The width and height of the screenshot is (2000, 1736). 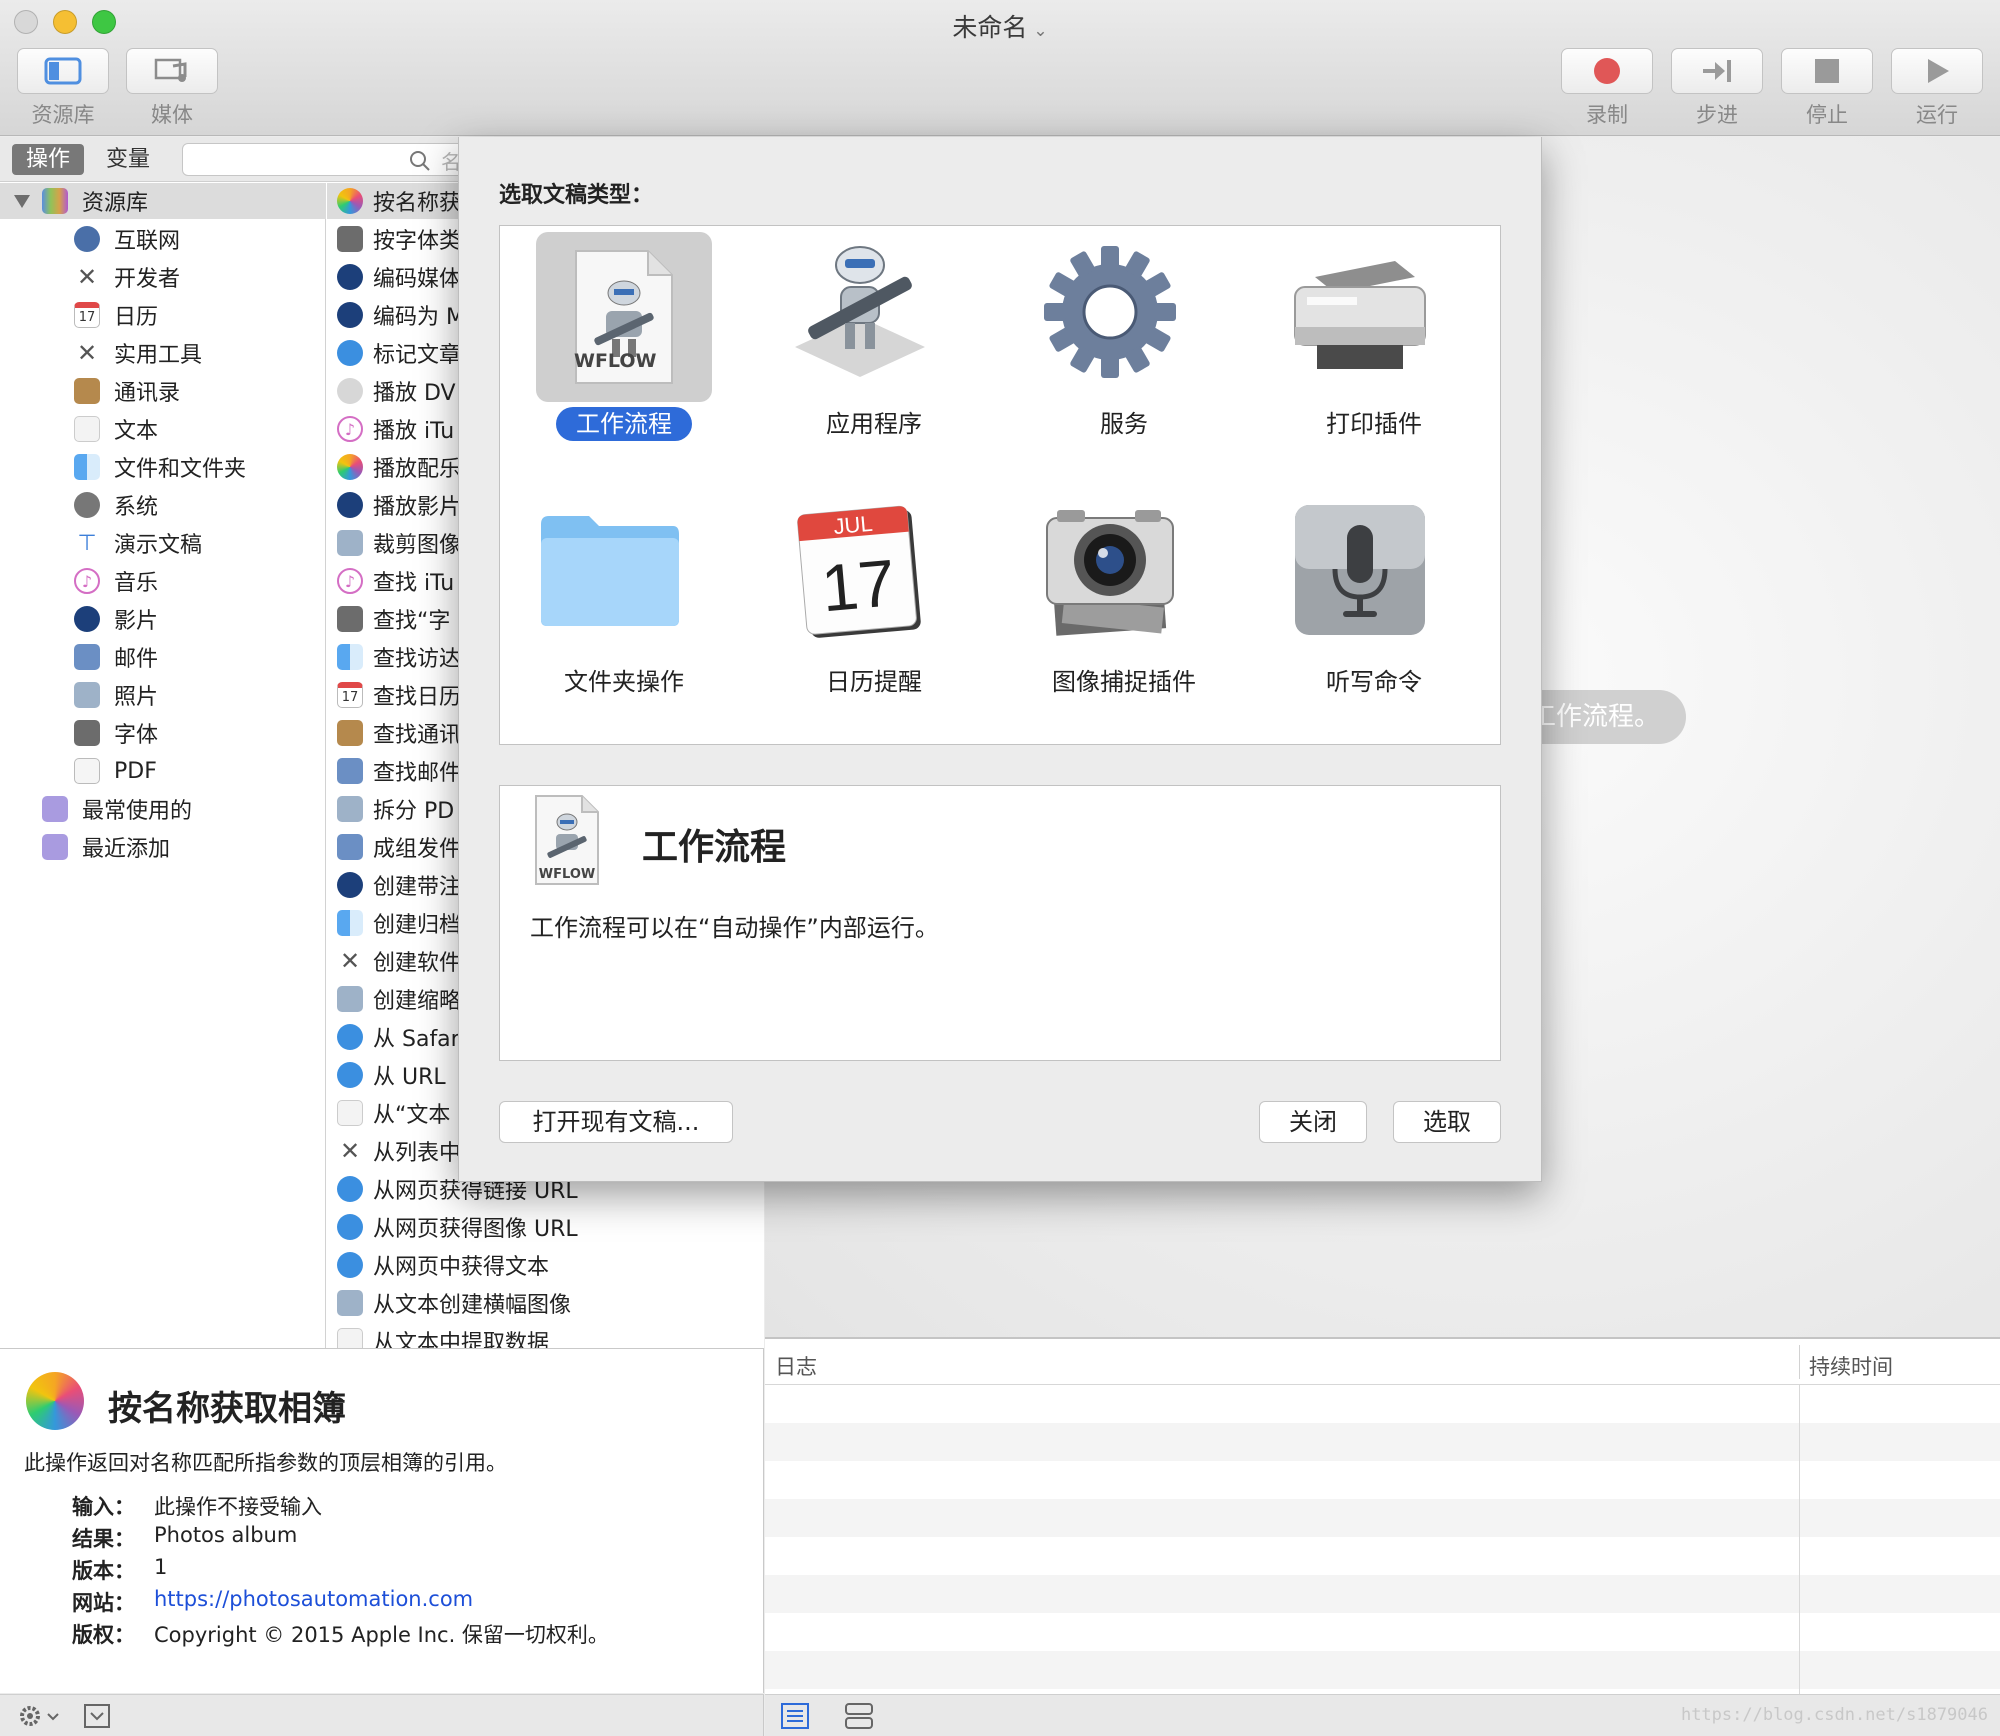 I want to click on library-item-fonts: 字体, so click(x=116, y=733).